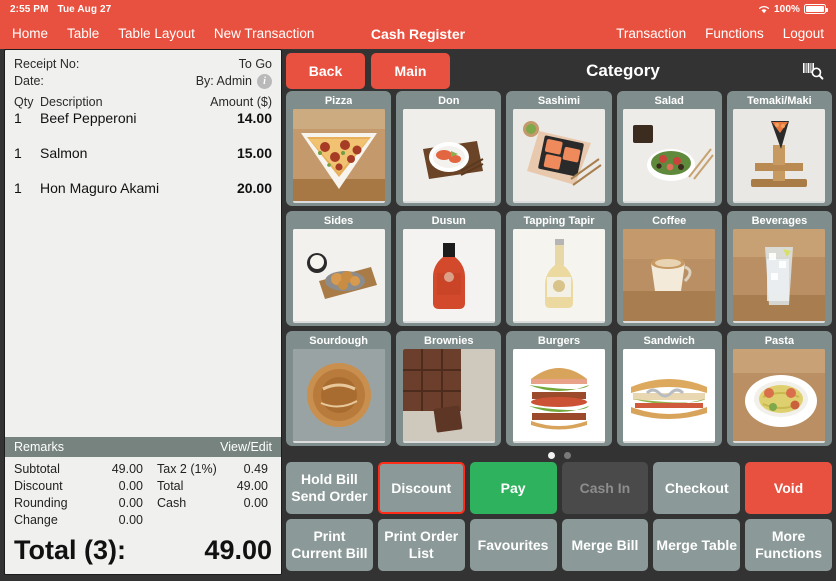 This screenshot has width=836, height=581. I want to click on category-thumbnail-sourdough, so click(338, 396).